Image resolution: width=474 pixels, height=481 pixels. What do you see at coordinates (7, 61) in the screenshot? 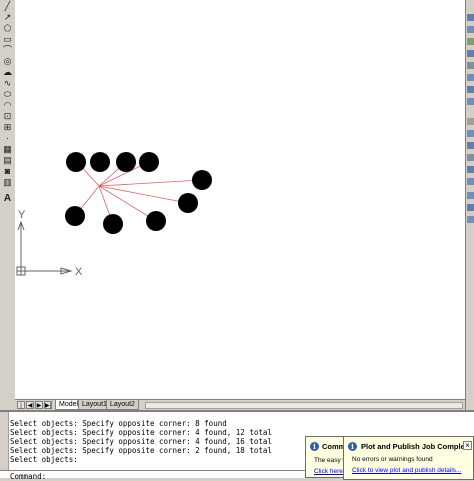
I see `circle-icon: ◎` at bounding box center [7, 61].